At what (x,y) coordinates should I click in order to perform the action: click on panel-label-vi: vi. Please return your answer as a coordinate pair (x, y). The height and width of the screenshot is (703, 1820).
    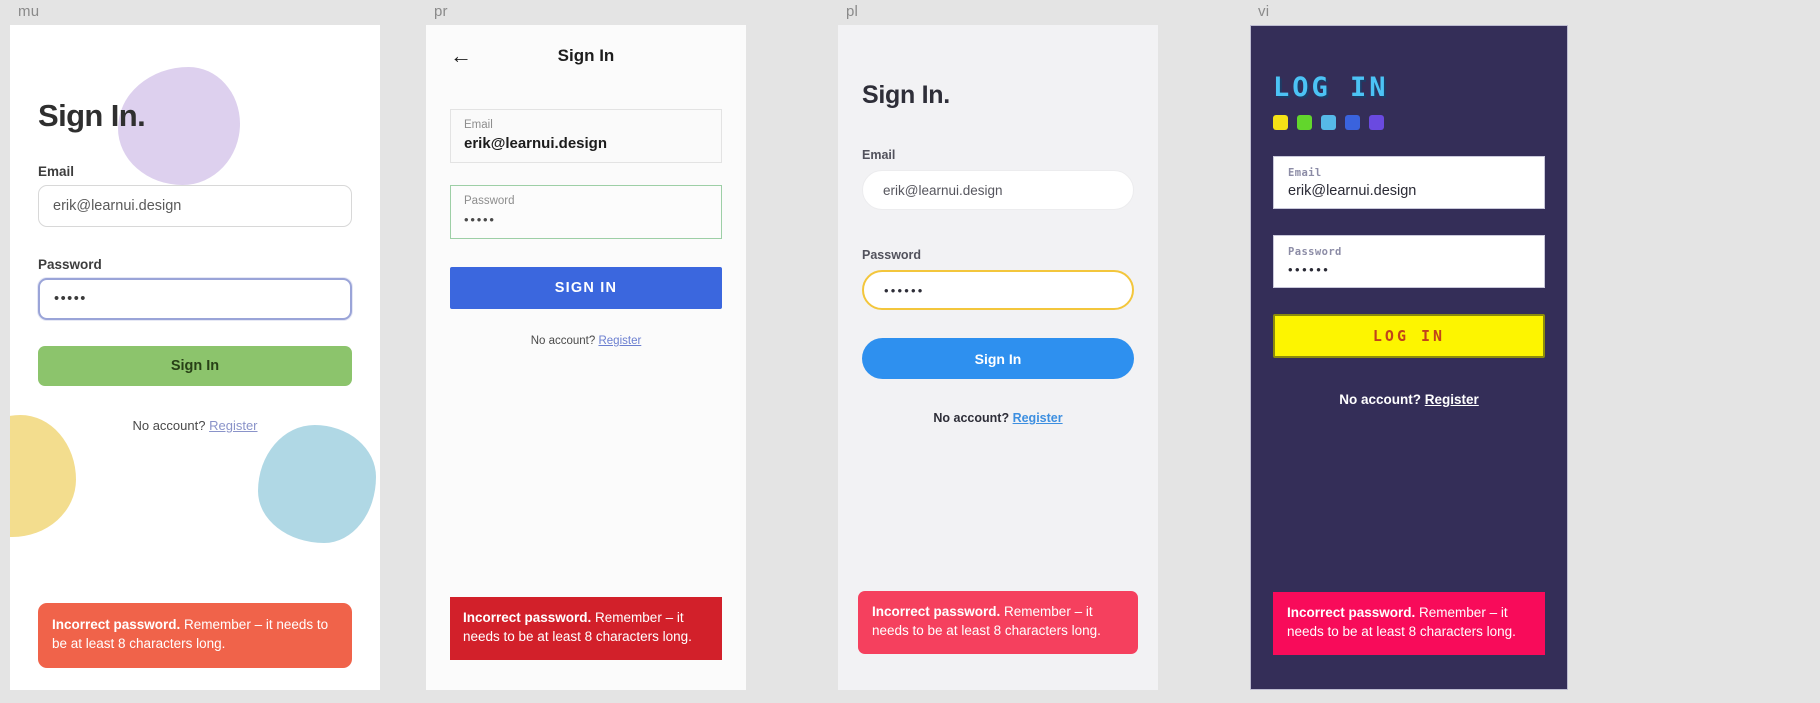
    Looking at the image, I should click on (1264, 11).